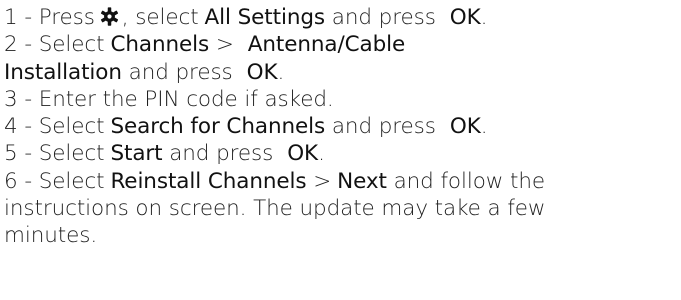 The image size is (681, 300). Describe the element at coordinates (54, 45) in the screenshot. I see `step-2-prefix: 2 - Select` at that location.